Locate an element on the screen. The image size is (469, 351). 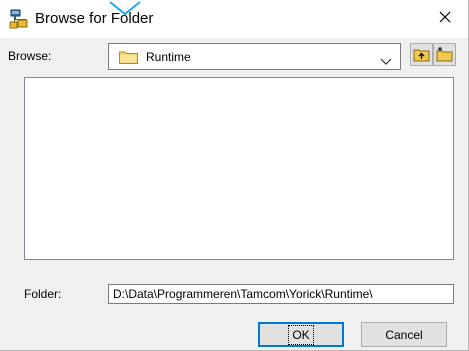
ok-button: OK is located at coordinates (301, 334).